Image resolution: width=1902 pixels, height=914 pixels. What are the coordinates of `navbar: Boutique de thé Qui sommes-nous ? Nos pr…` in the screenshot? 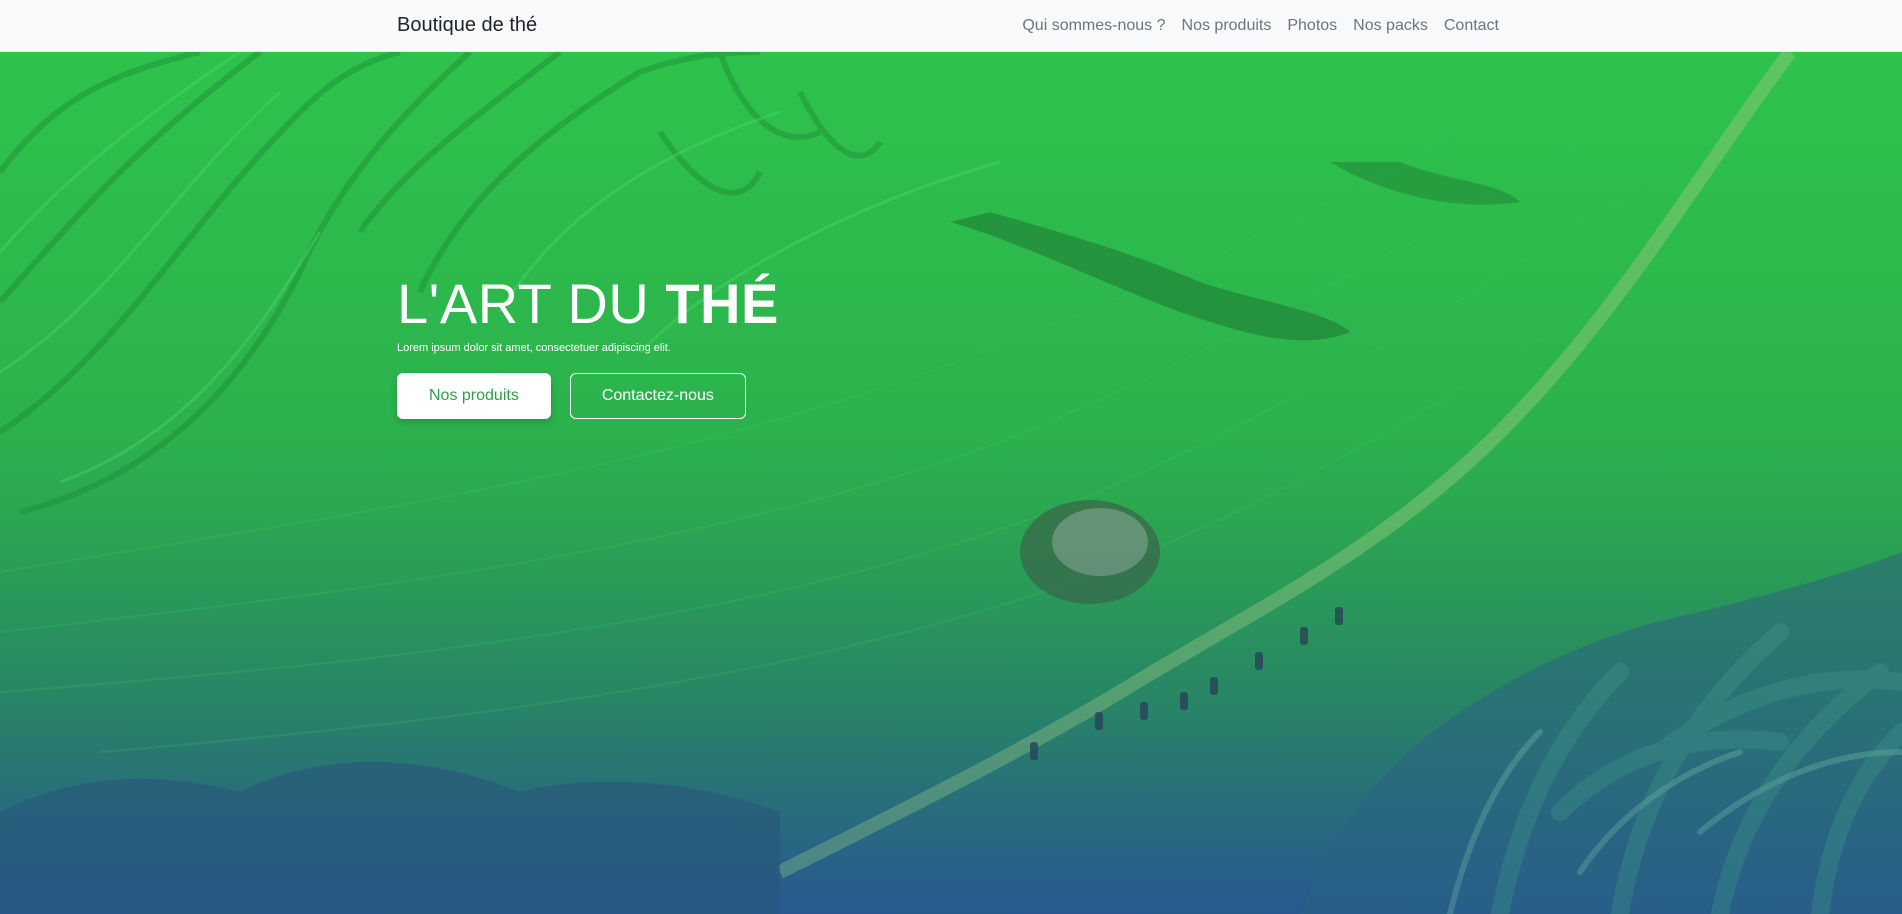 It's located at (951, 26).